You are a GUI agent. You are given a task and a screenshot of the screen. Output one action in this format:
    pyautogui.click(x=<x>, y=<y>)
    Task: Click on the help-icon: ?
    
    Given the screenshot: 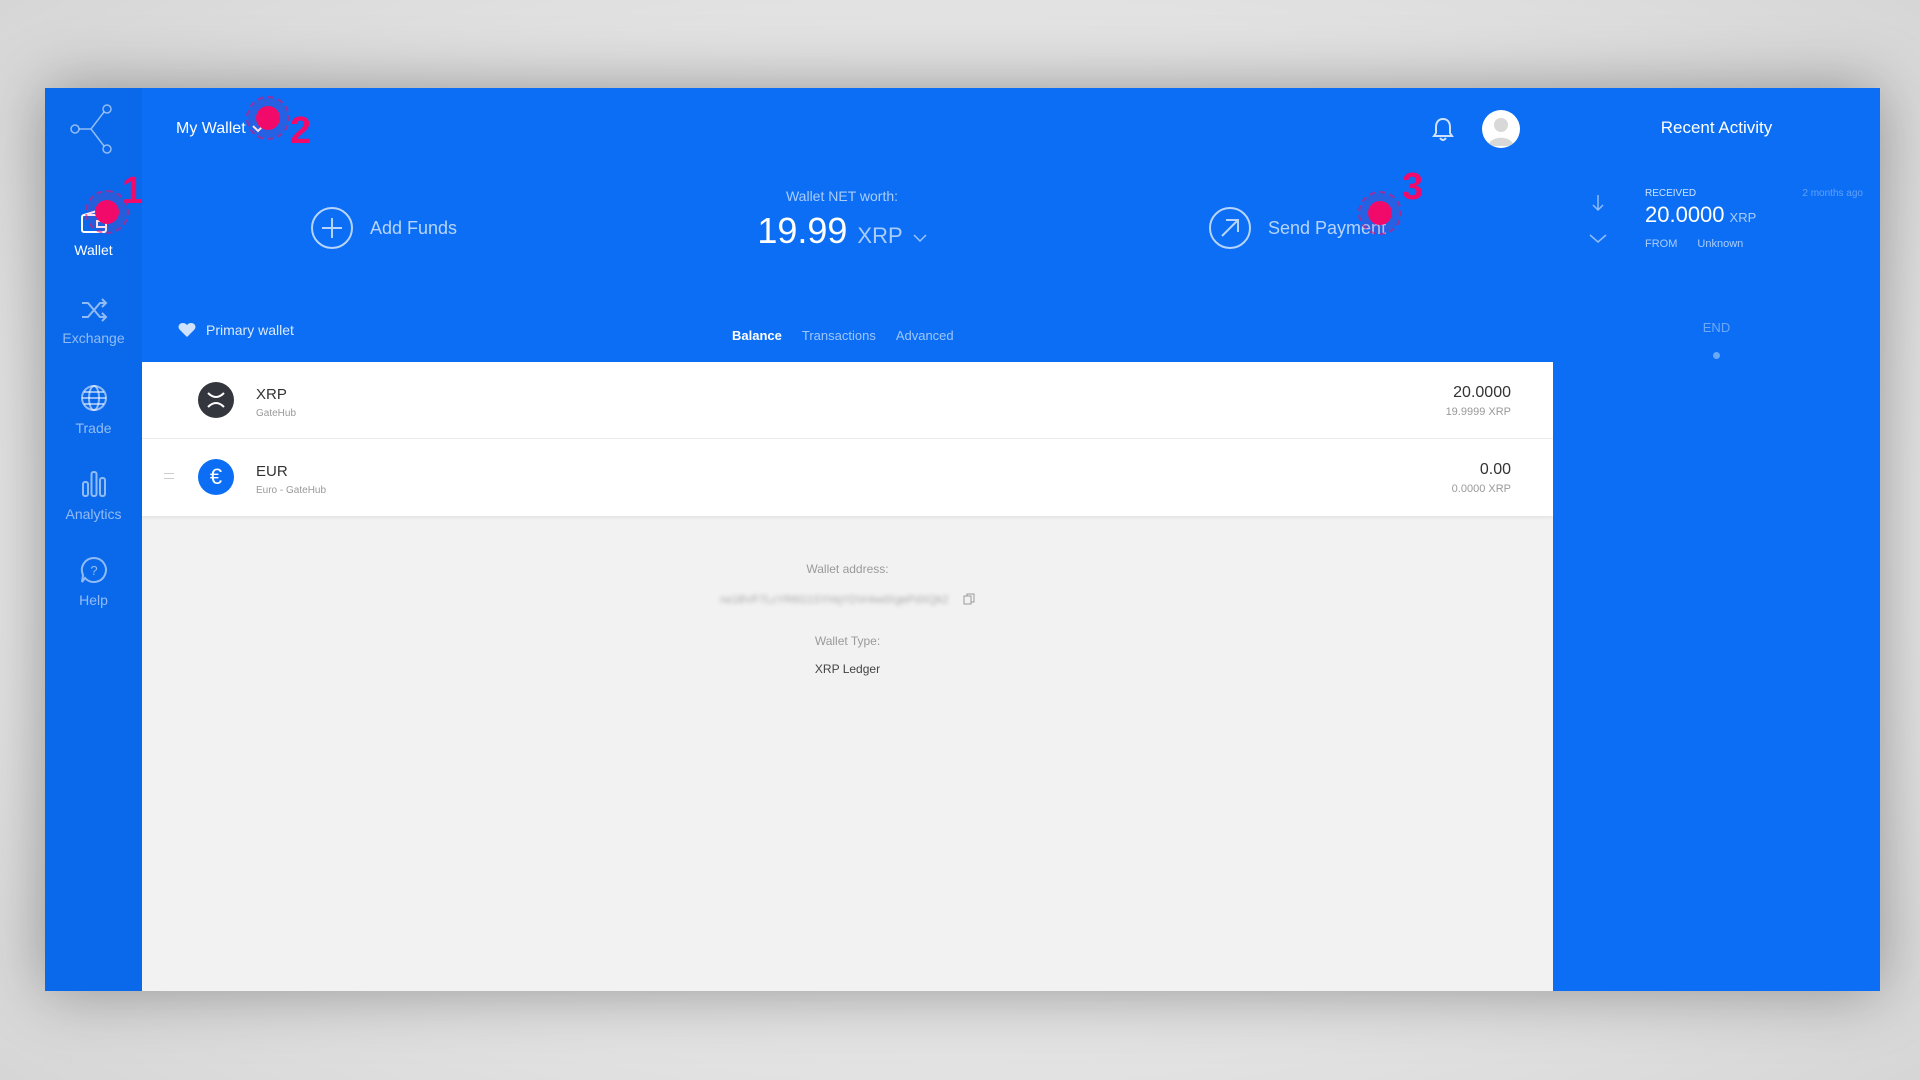 What is the action you would take?
    pyautogui.click(x=93, y=569)
    